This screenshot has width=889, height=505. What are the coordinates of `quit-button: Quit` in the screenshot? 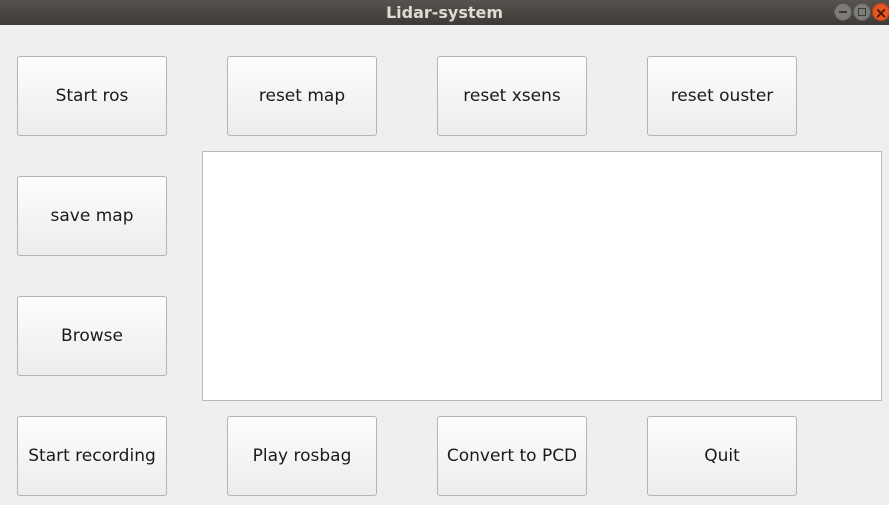 It's located at (722, 456).